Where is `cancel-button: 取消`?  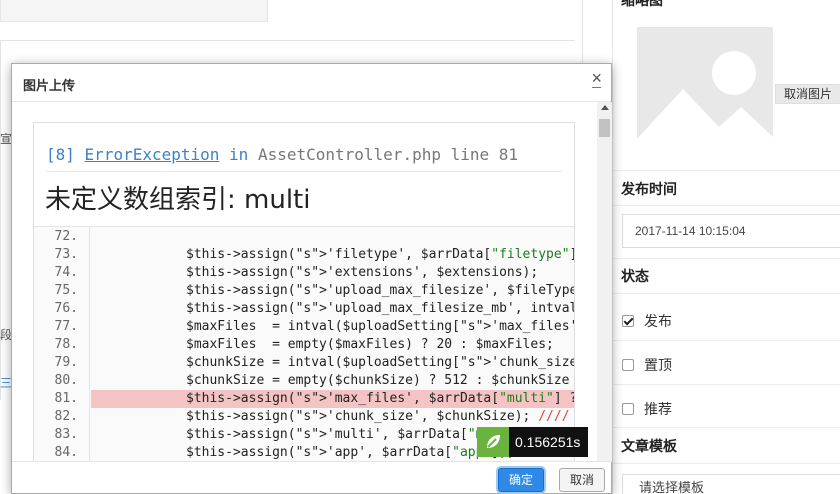 cancel-button: 取消 is located at coordinates (582, 480).